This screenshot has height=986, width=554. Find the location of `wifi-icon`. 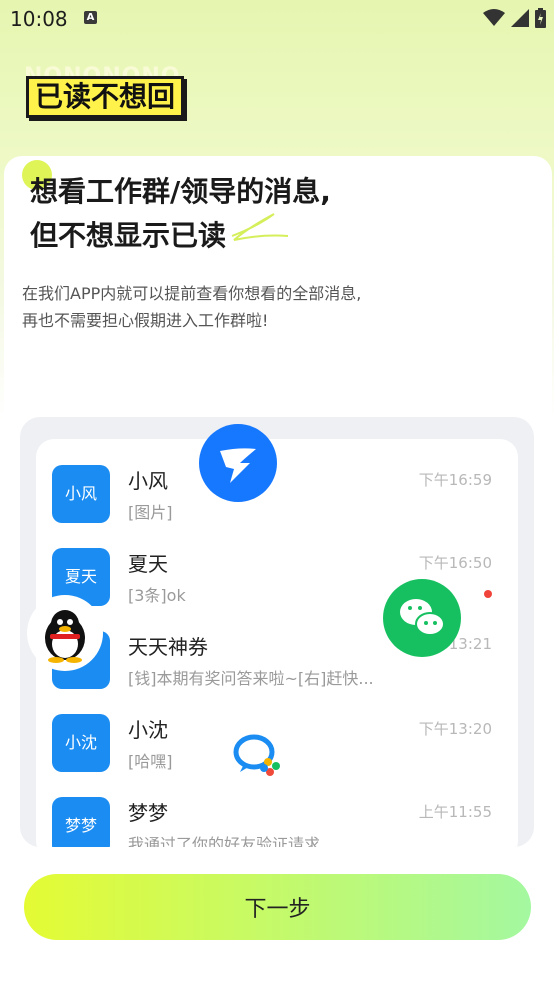

wifi-icon is located at coordinates (494, 17).